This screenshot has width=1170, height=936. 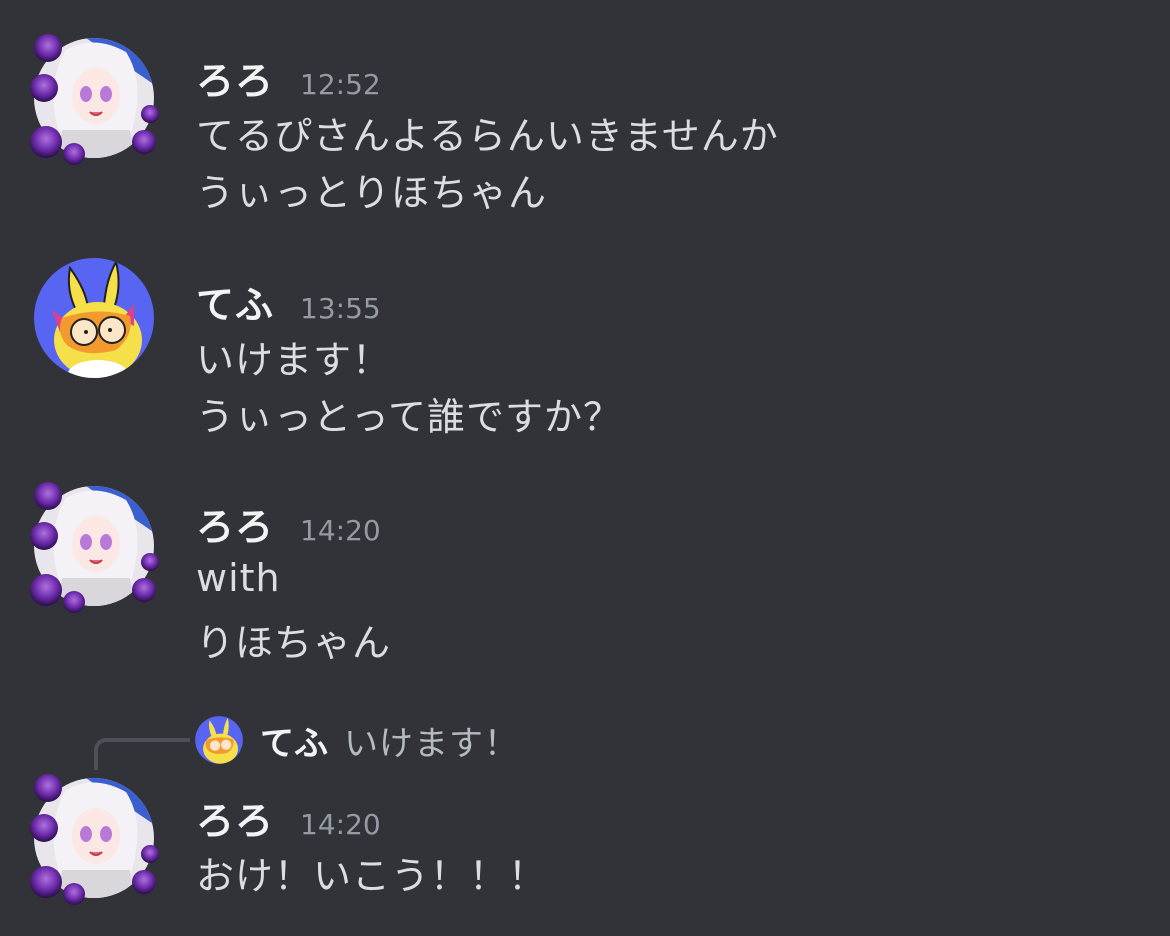 What do you see at coordinates (409, 417) in the screenshot?
I see `message-line: うぃっとって誰ですか？` at bounding box center [409, 417].